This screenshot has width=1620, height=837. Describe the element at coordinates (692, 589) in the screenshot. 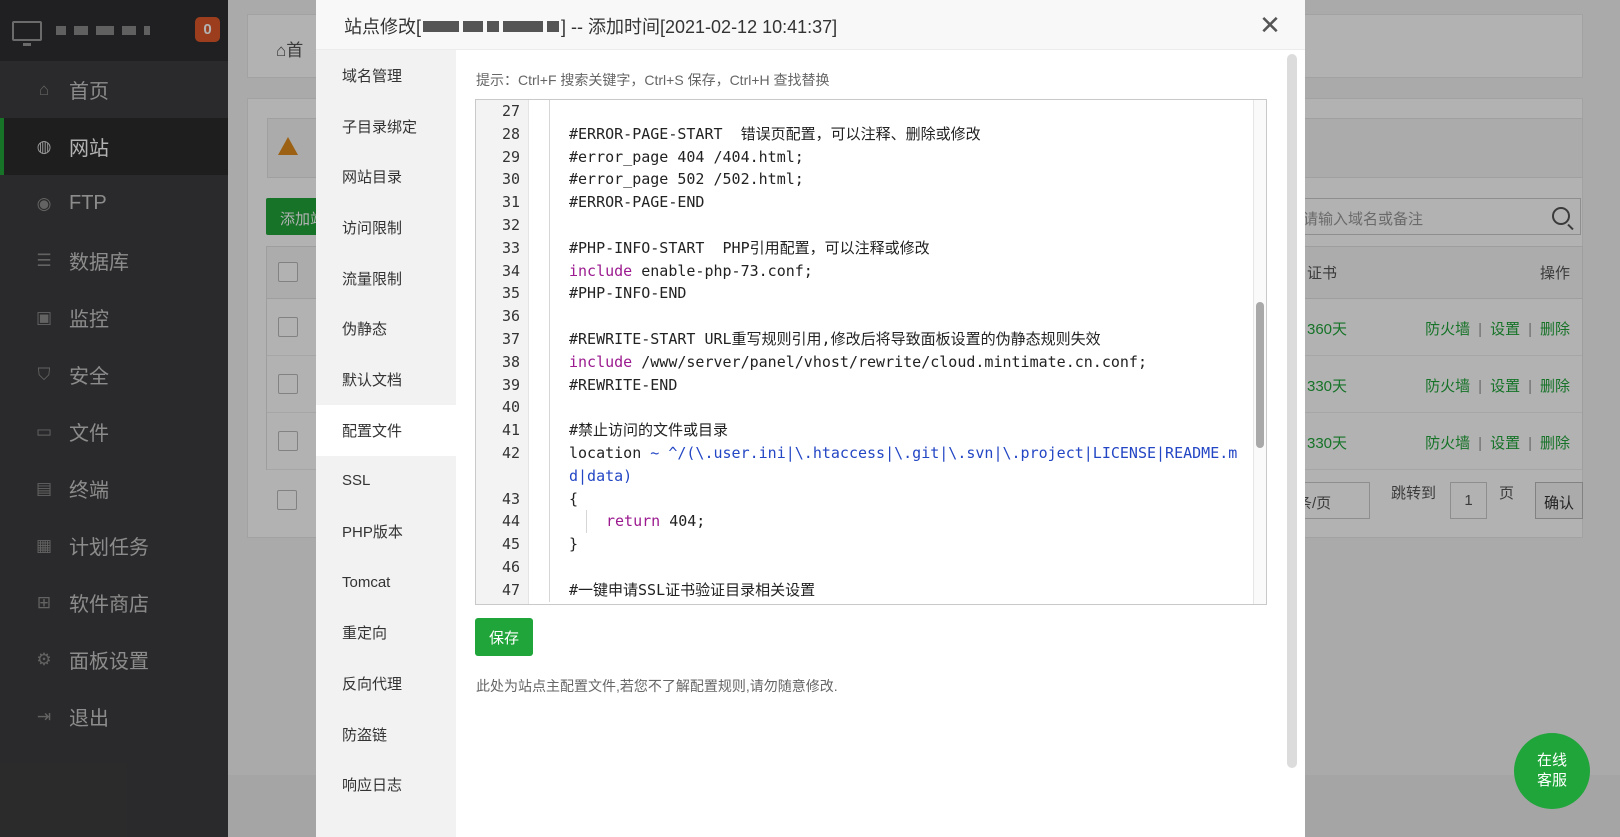

I see `code-text: #一键申请SSL证书验证目录相关设置` at that location.